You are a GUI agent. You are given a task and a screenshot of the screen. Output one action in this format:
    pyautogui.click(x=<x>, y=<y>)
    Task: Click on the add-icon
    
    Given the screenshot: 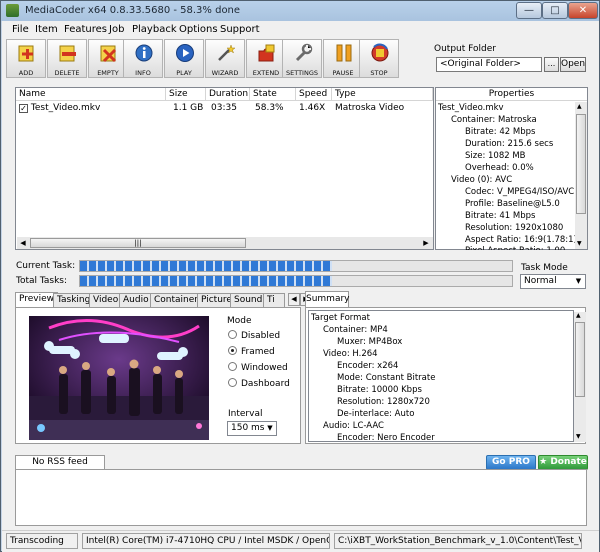 What is the action you would take?
    pyautogui.click(x=26, y=53)
    